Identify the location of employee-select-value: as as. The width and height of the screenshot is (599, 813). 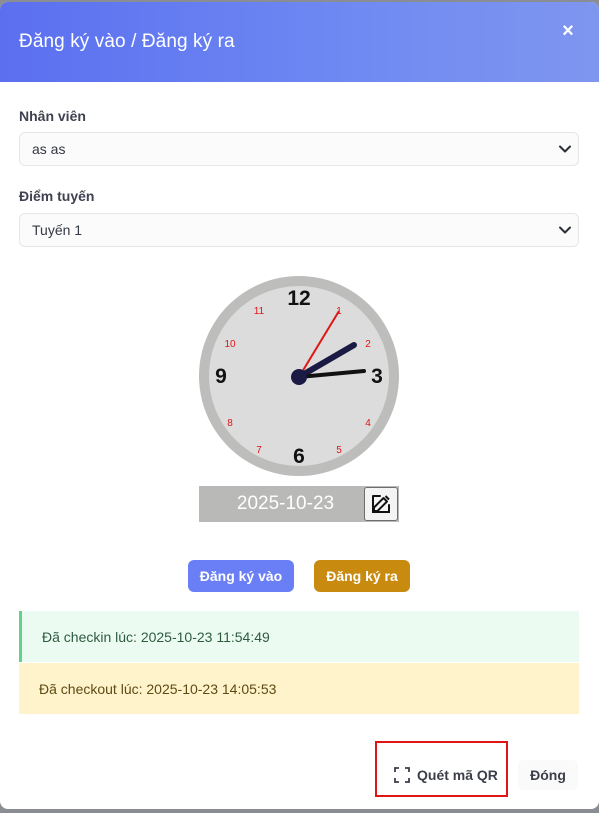
(49, 149).